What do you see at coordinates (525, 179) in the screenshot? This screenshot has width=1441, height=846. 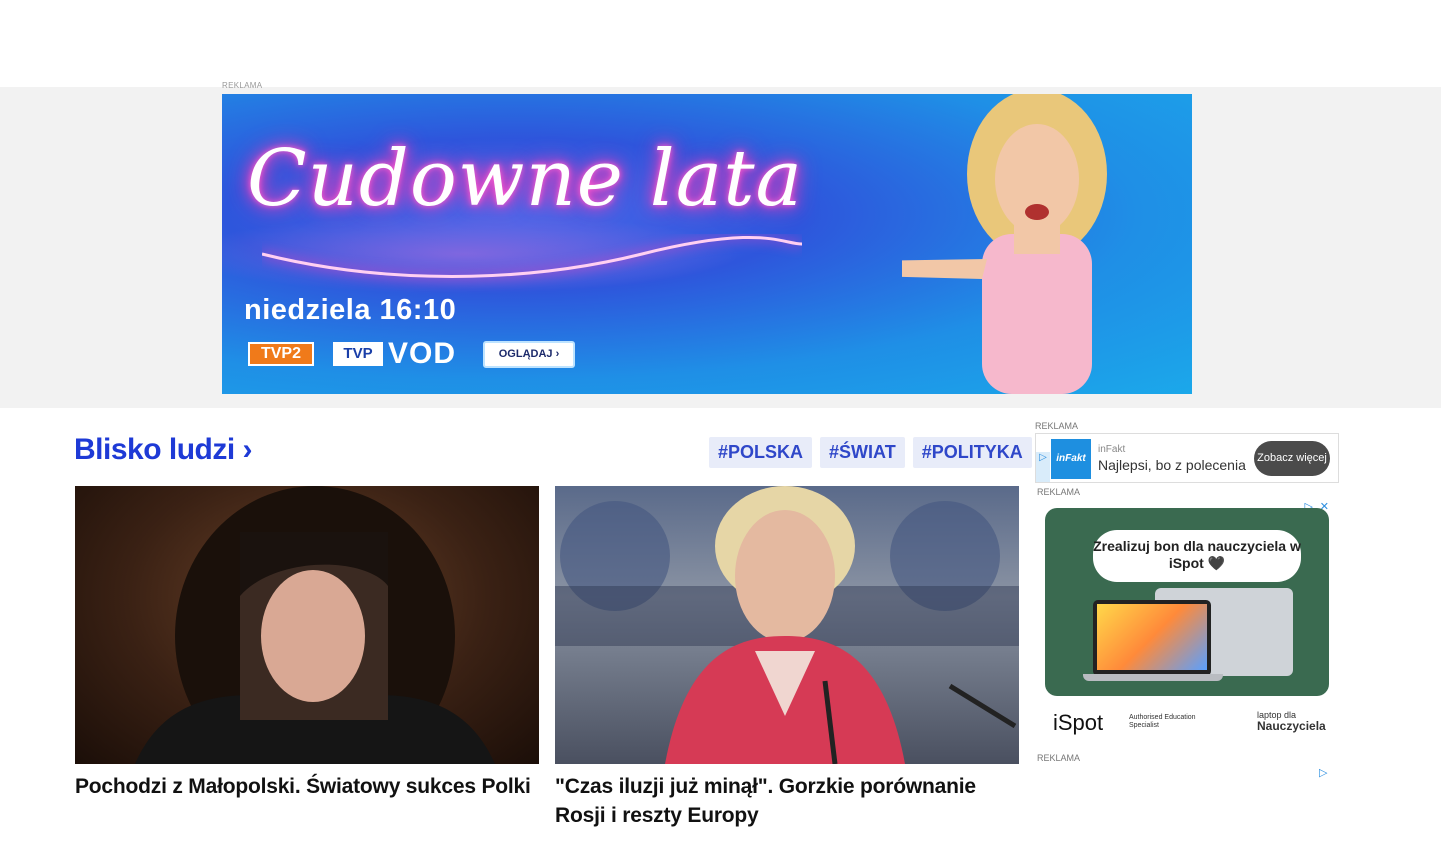 I see `banner-title: Cudowne lata` at bounding box center [525, 179].